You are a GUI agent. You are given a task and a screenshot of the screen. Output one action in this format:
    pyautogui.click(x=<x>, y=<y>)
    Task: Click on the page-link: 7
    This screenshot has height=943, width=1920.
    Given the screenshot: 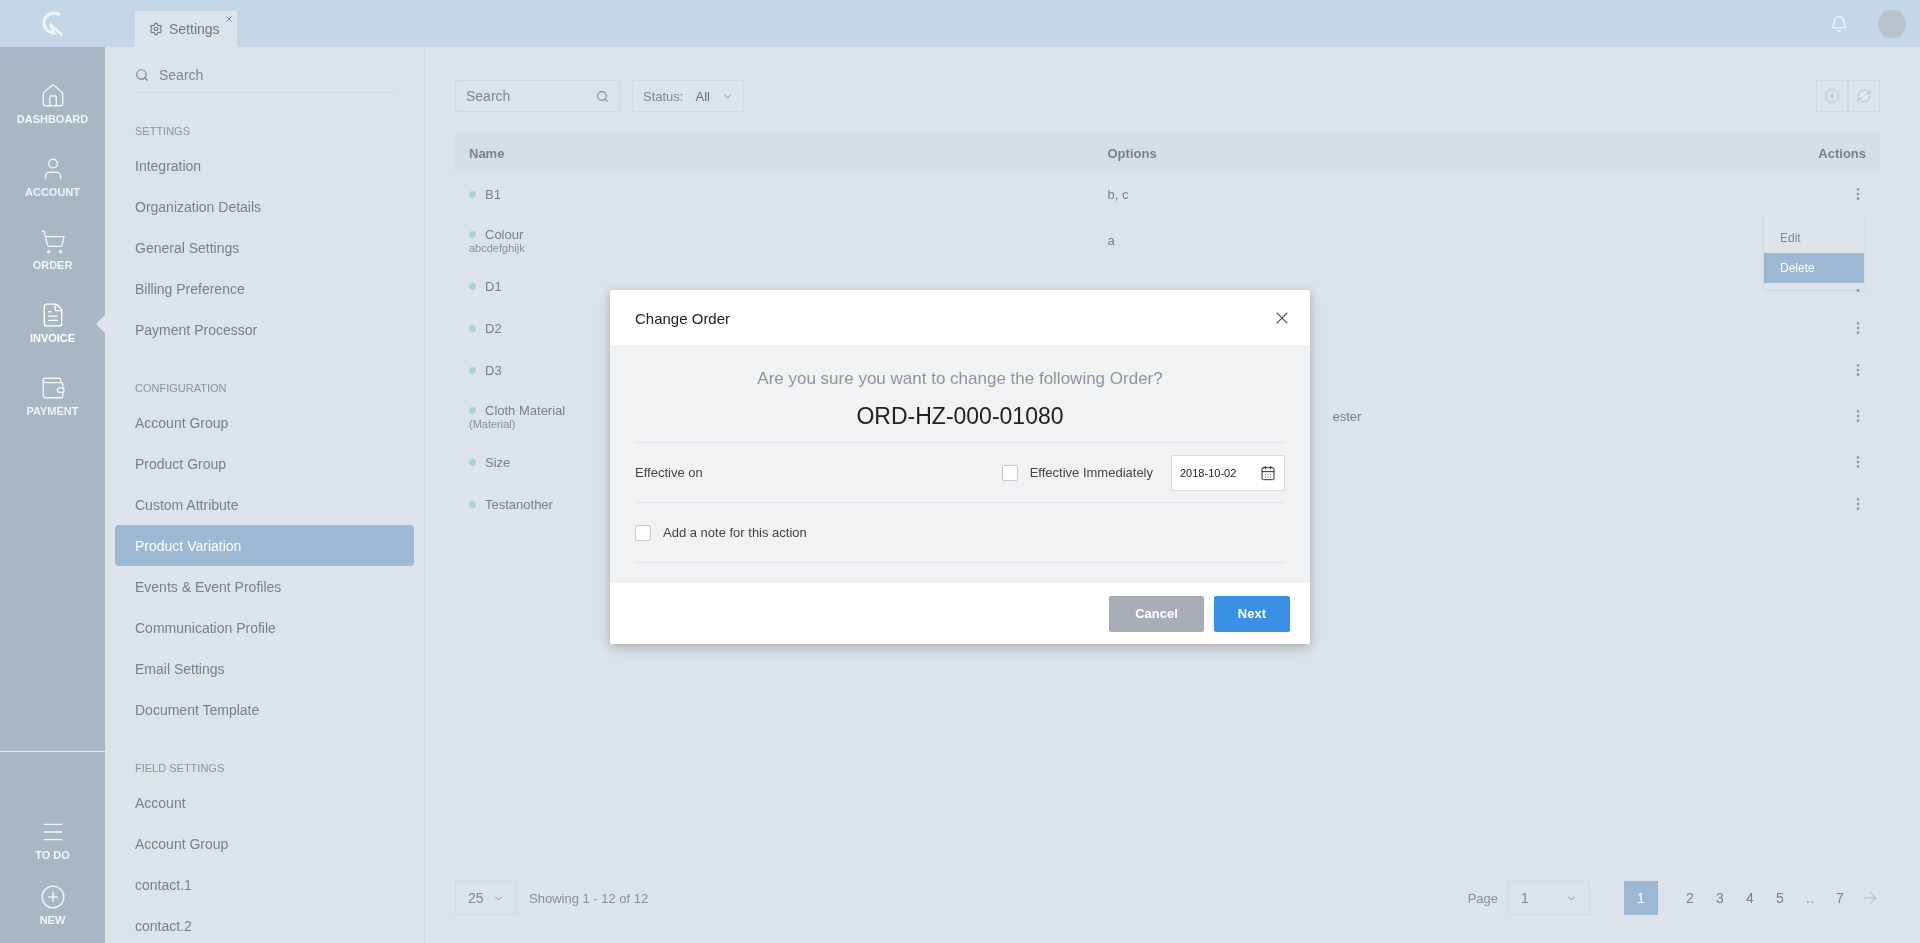 What is the action you would take?
    pyautogui.click(x=1840, y=898)
    